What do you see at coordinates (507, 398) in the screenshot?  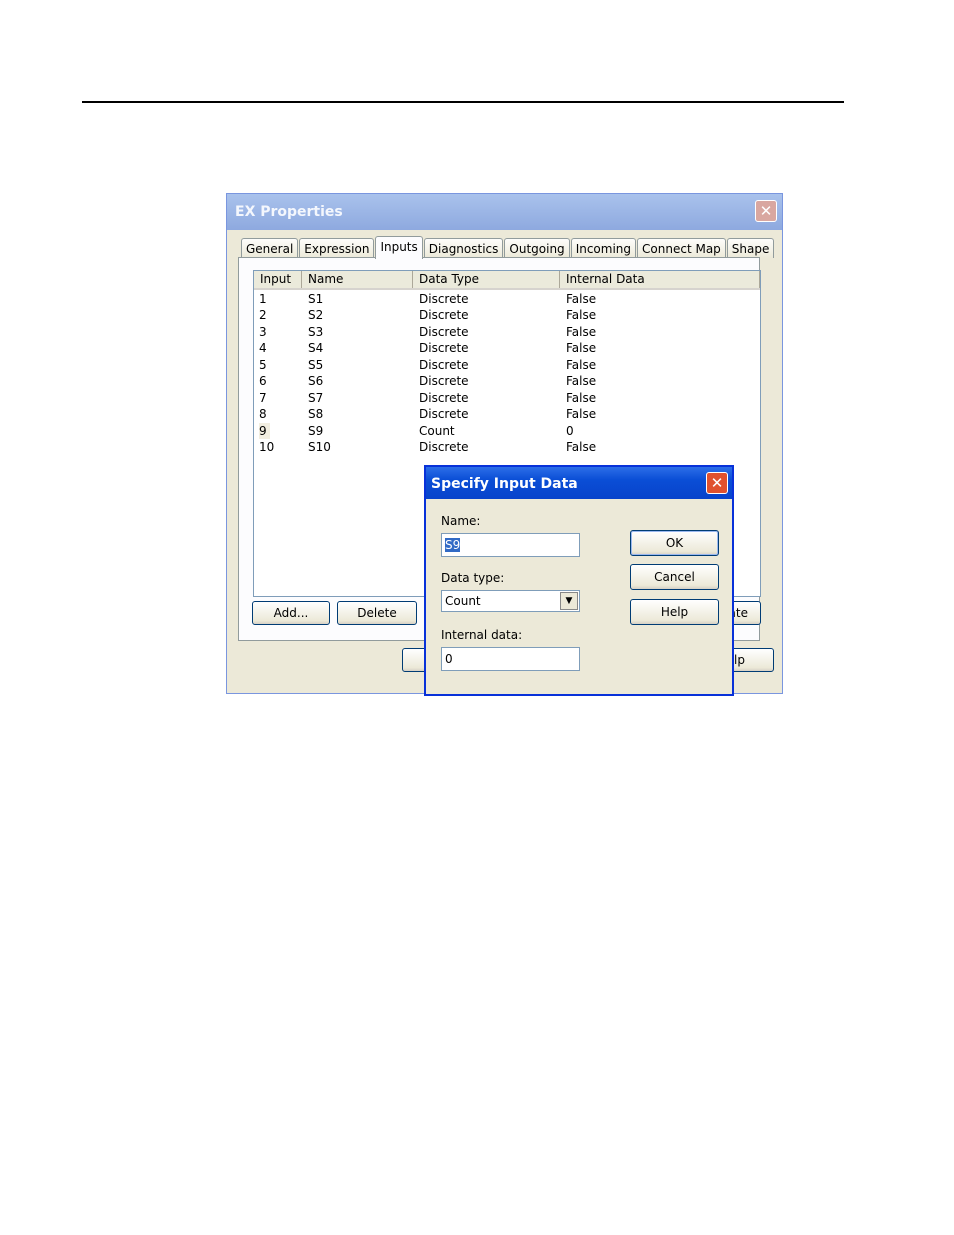 I see `table-row: 7 S7 Discrete False` at bounding box center [507, 398].